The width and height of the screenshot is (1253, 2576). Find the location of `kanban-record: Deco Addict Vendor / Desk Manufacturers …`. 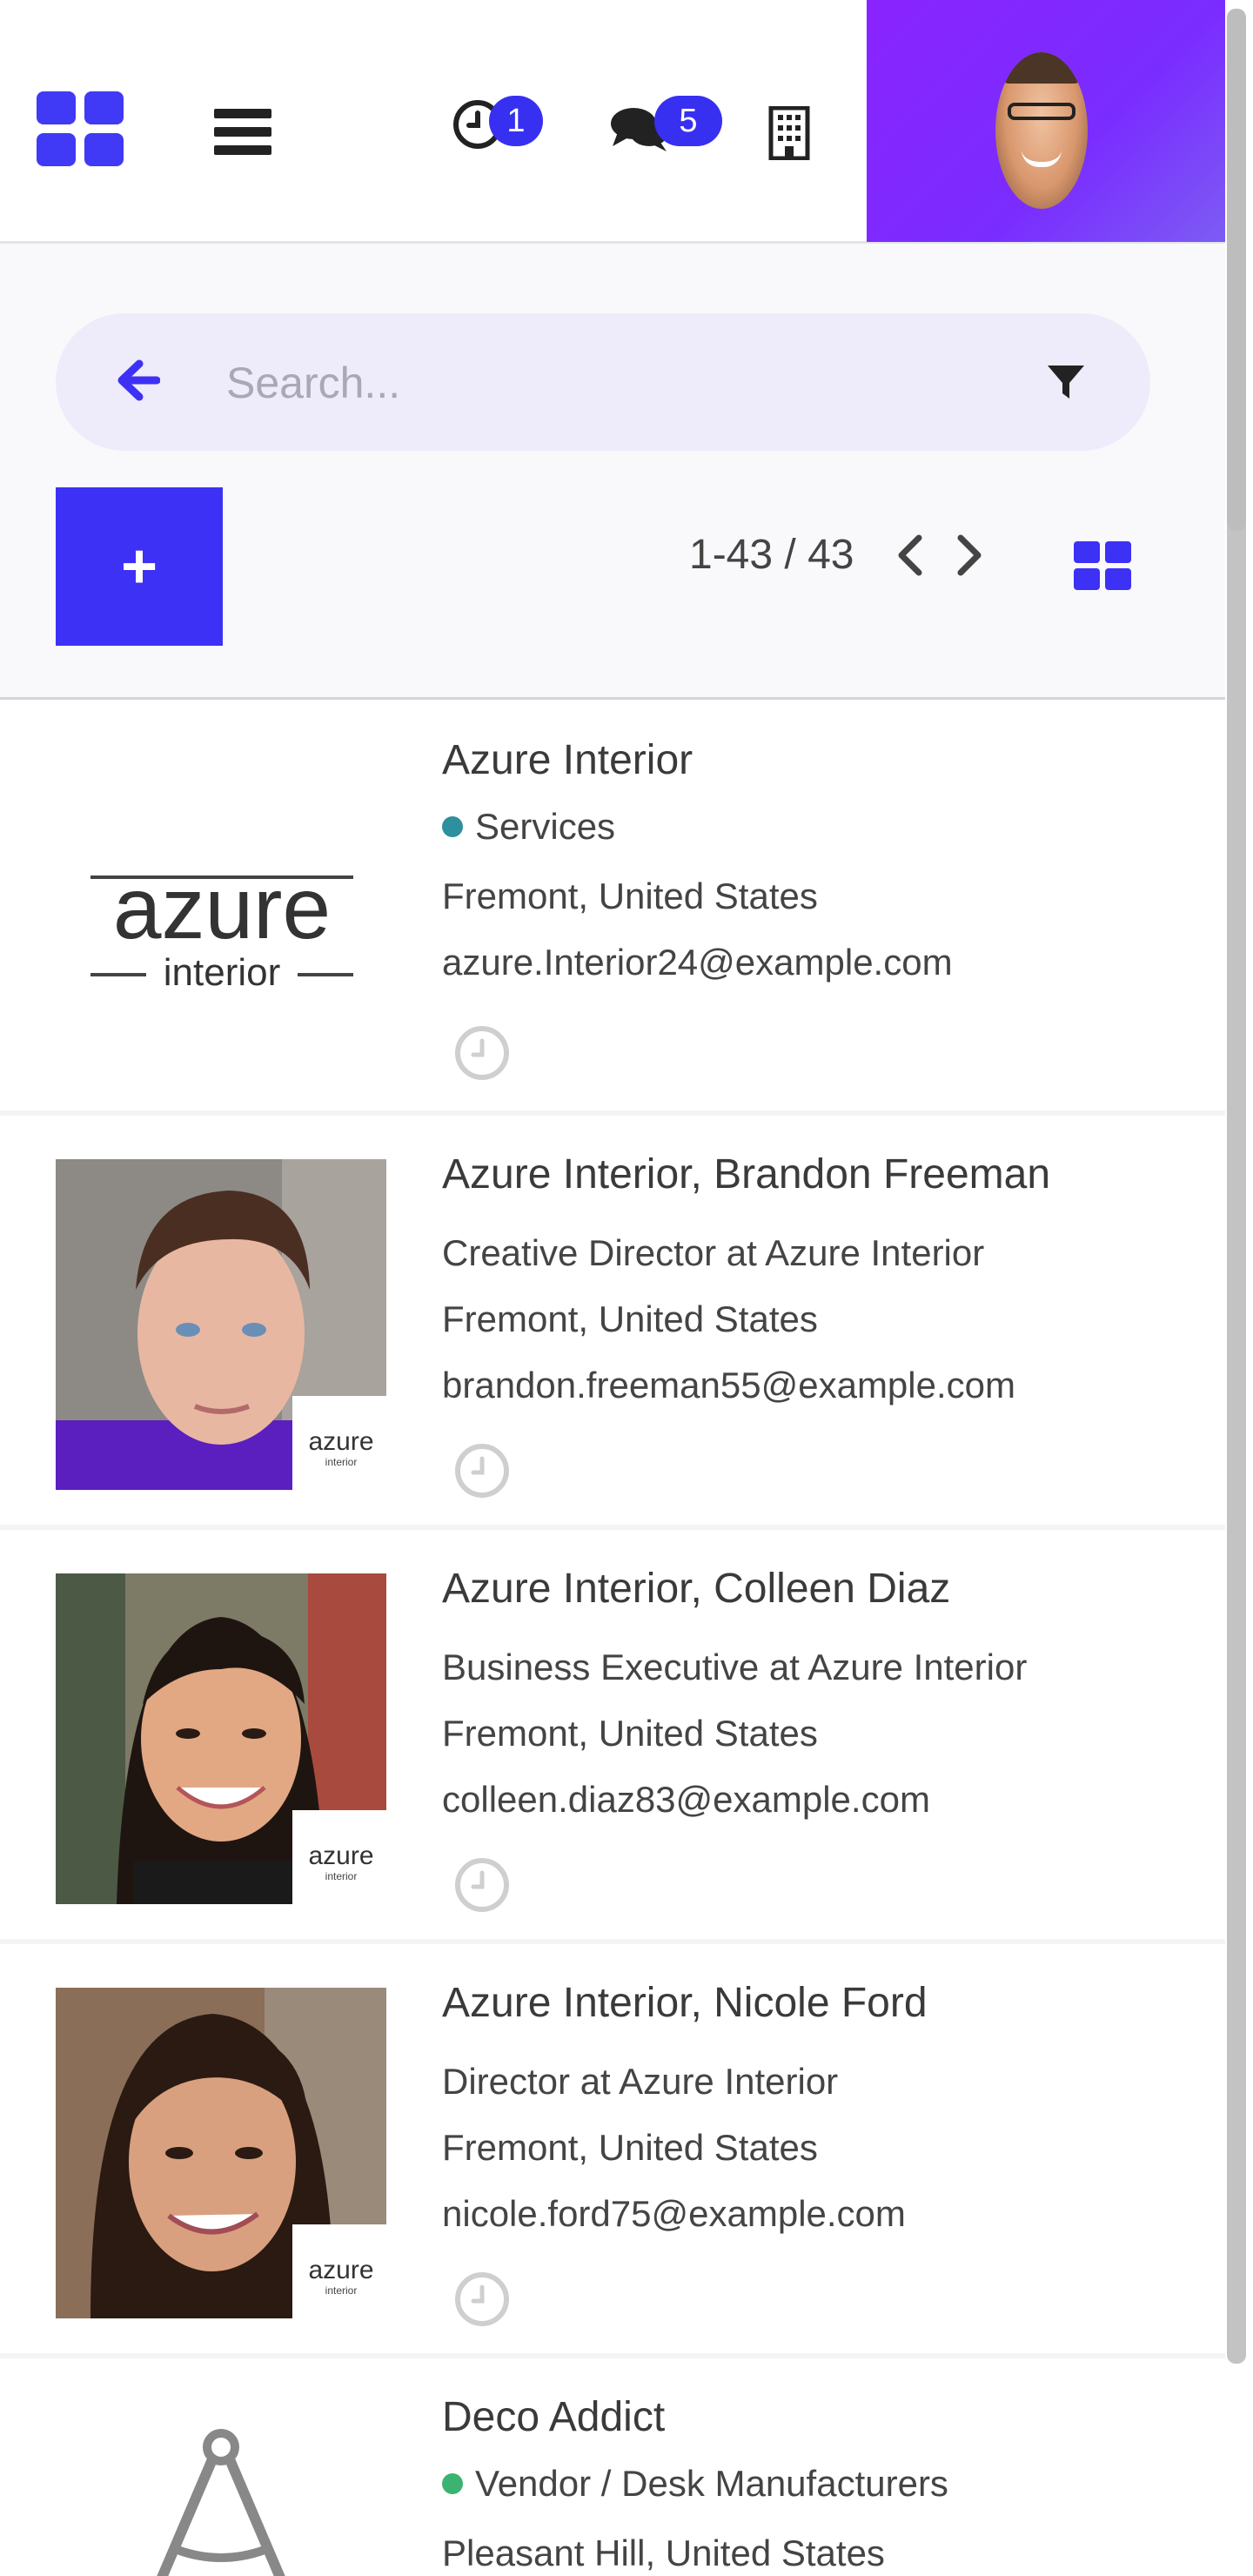

kanban-record: Deco Addict Vendor / Desk Manufacturers … is located at coordinates (612, 2467).